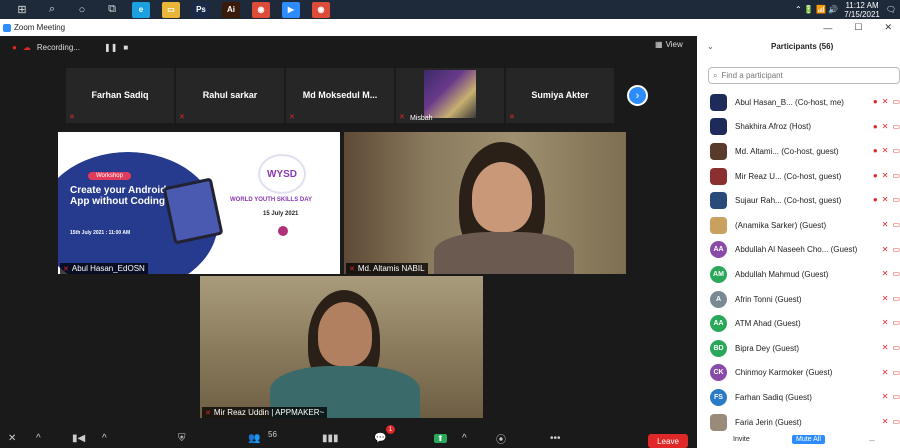 This screenshot has height=448, width=900. I want to click on tray-icons: ⌃ 🔋 📶 🔊, so click(816, 9).